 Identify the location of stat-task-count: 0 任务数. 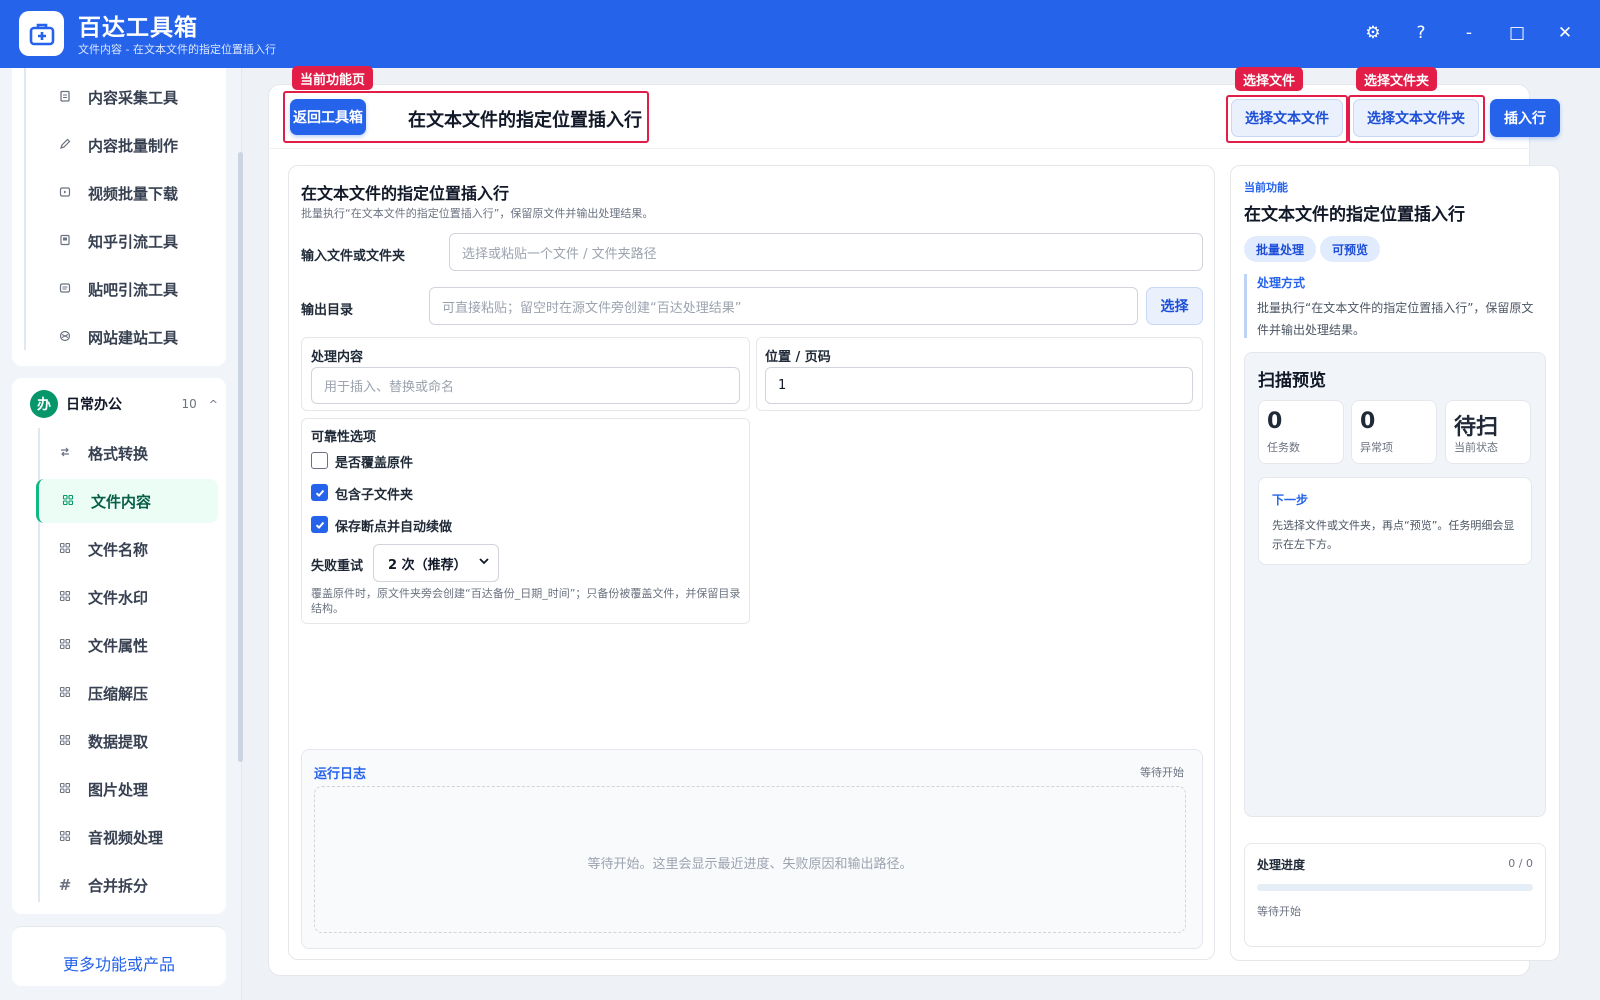
(1301, 432).